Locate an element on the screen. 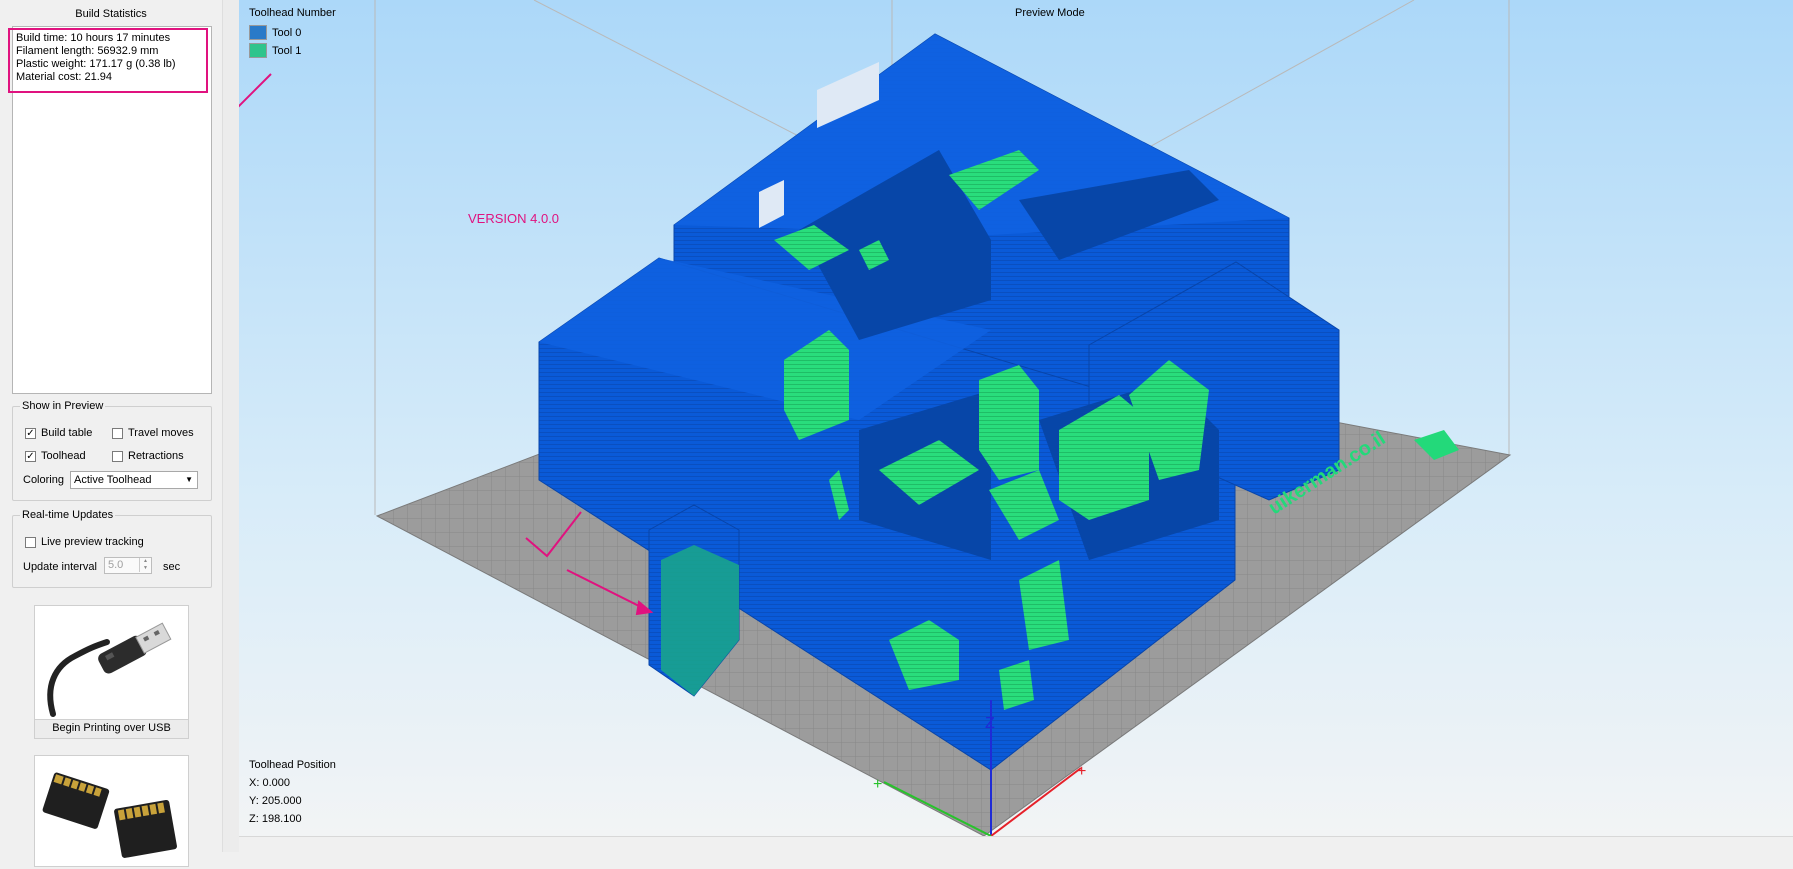  tool-0-swatch is located at coordinates (258, 32).